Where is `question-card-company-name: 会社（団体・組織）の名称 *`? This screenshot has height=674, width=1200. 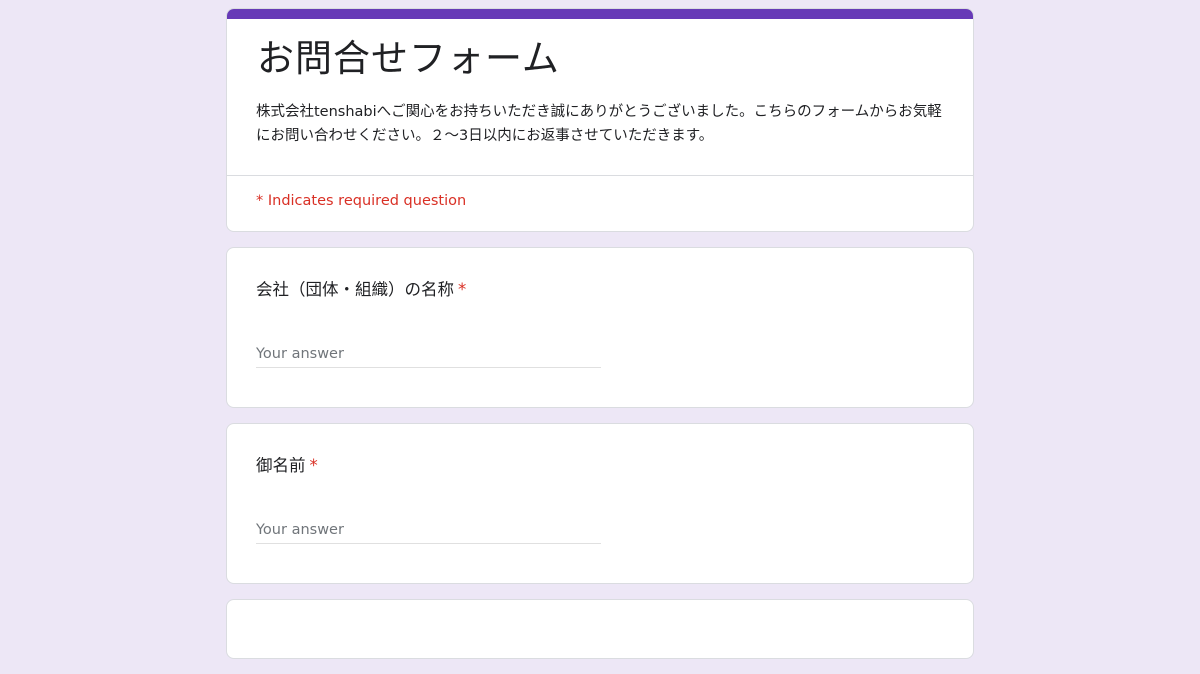
question-card-company-name: 会社（団体・組織）の名称 * is located at coordinates (600, 327).